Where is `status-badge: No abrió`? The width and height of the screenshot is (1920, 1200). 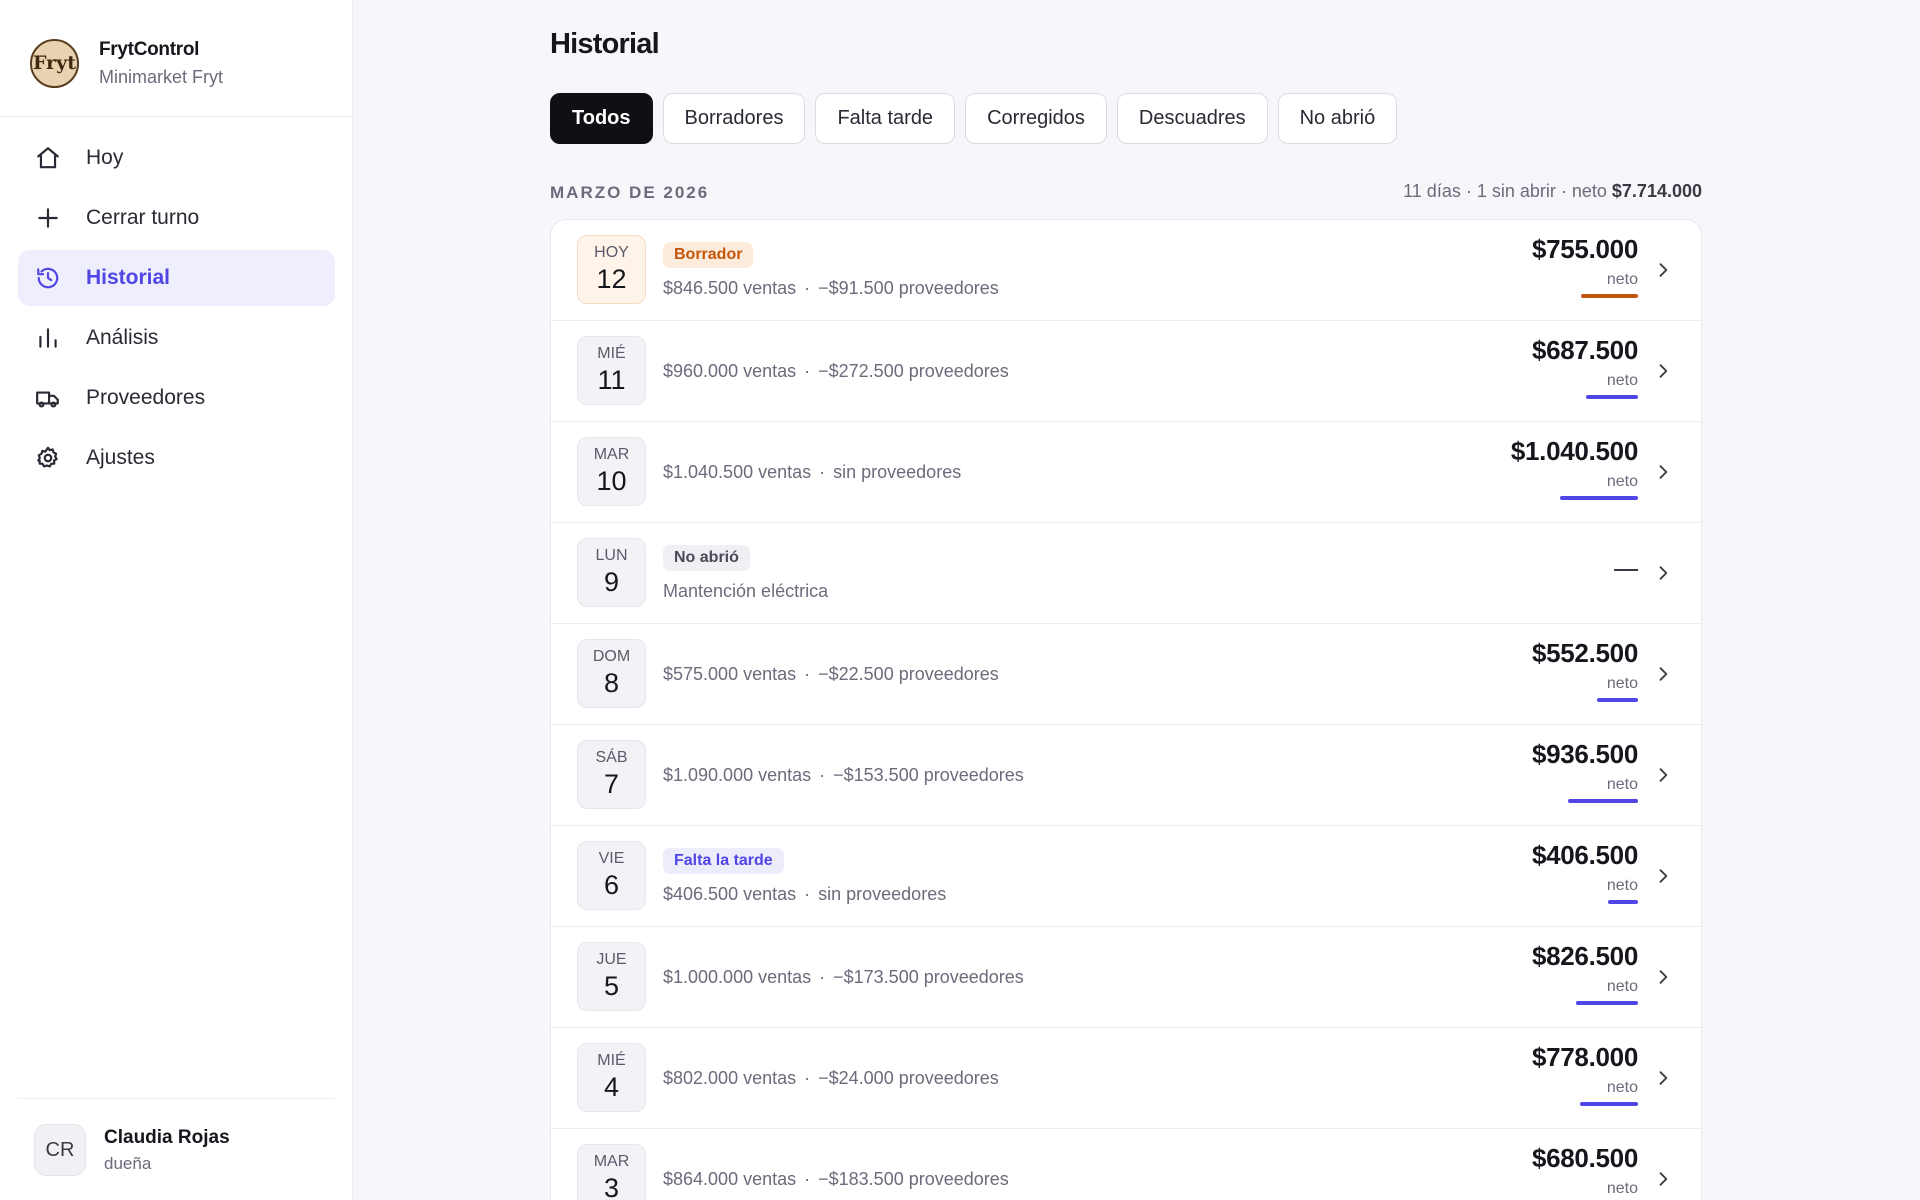
status-badge: No abrió is located at coordinates (706, 557).